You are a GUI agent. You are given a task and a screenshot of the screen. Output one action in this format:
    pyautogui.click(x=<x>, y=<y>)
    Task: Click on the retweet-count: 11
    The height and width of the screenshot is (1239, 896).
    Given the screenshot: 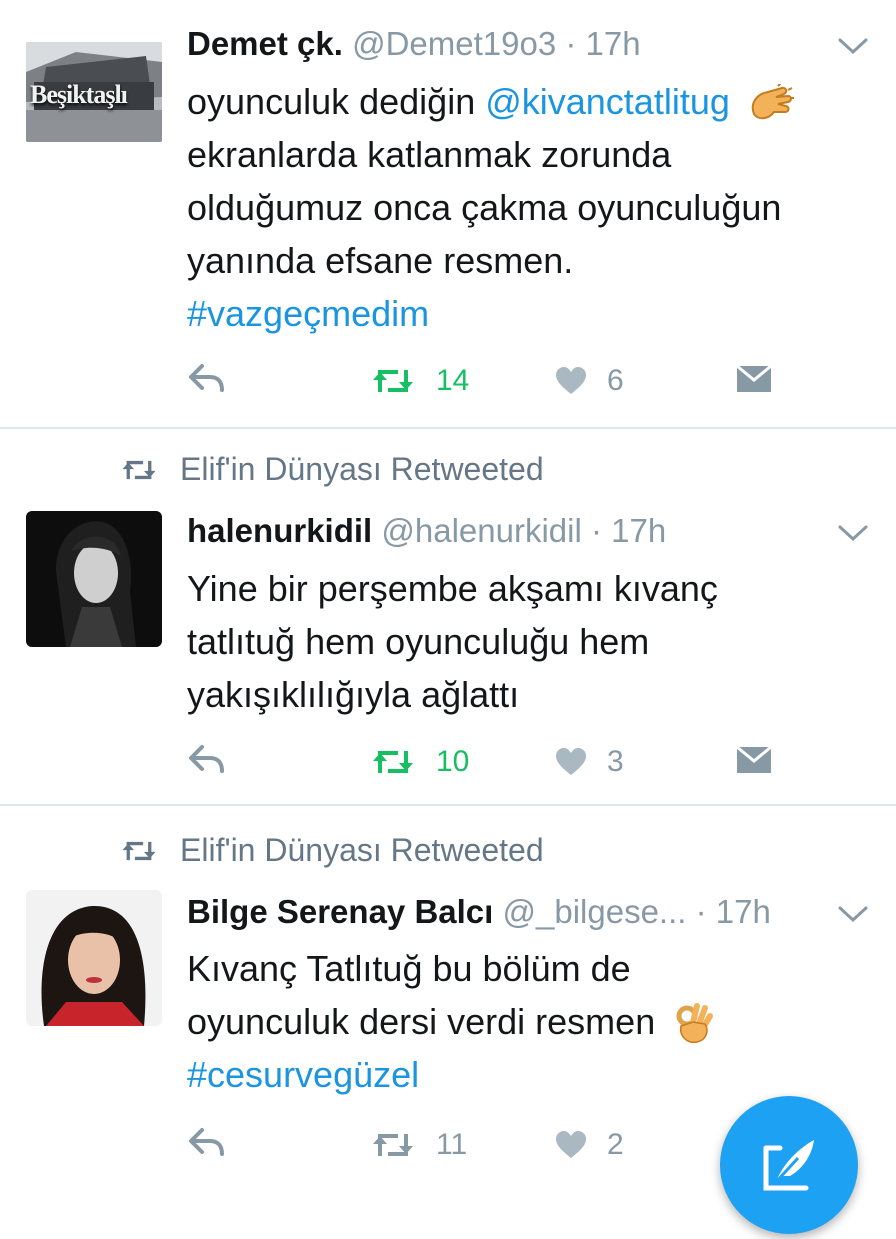 What is the action you would take?
    pyautogui.click(x=452, y=1144)
    